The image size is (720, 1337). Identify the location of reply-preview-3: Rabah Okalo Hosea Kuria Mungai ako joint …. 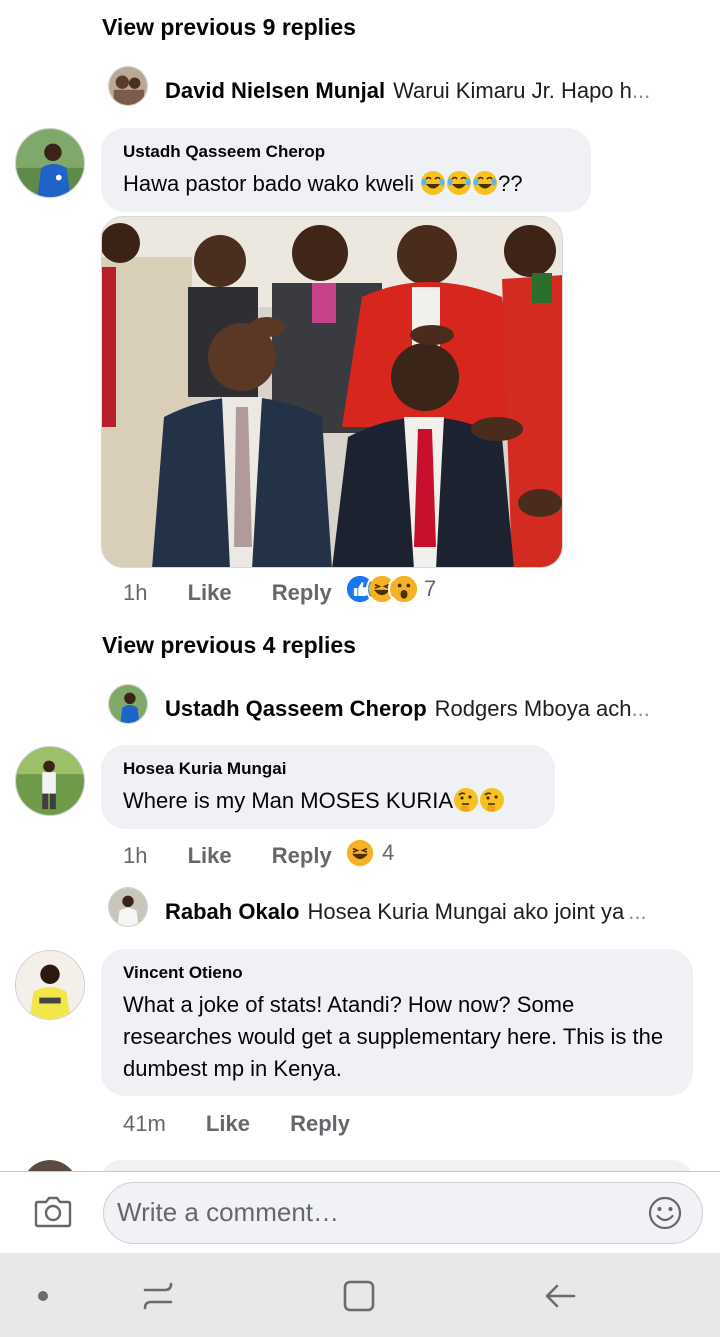
(424, 912).